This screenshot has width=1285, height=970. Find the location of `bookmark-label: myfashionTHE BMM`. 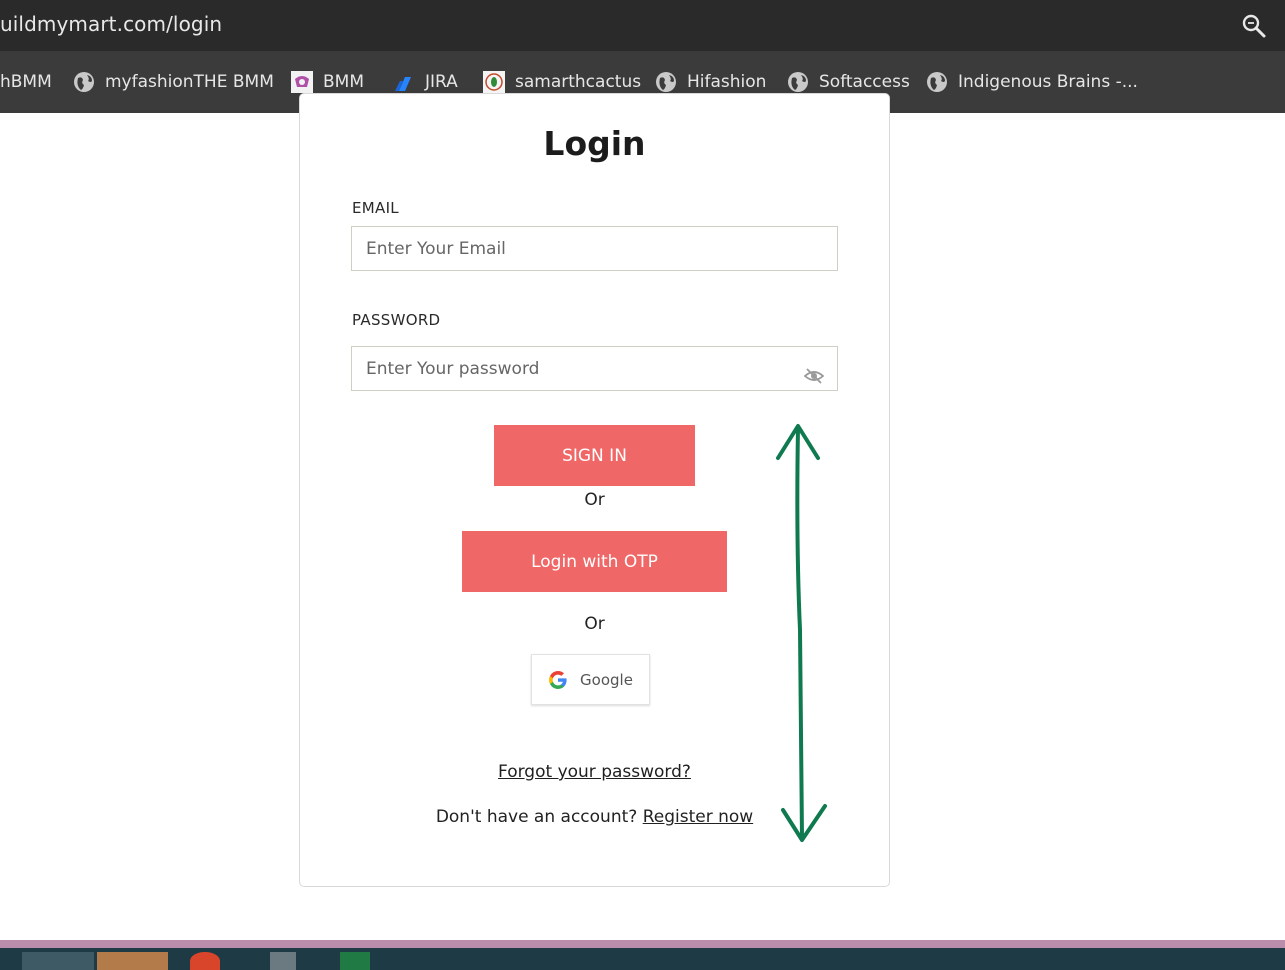

bookmark-label: myfashionTHE BMM is located at coordinates (189, 82).